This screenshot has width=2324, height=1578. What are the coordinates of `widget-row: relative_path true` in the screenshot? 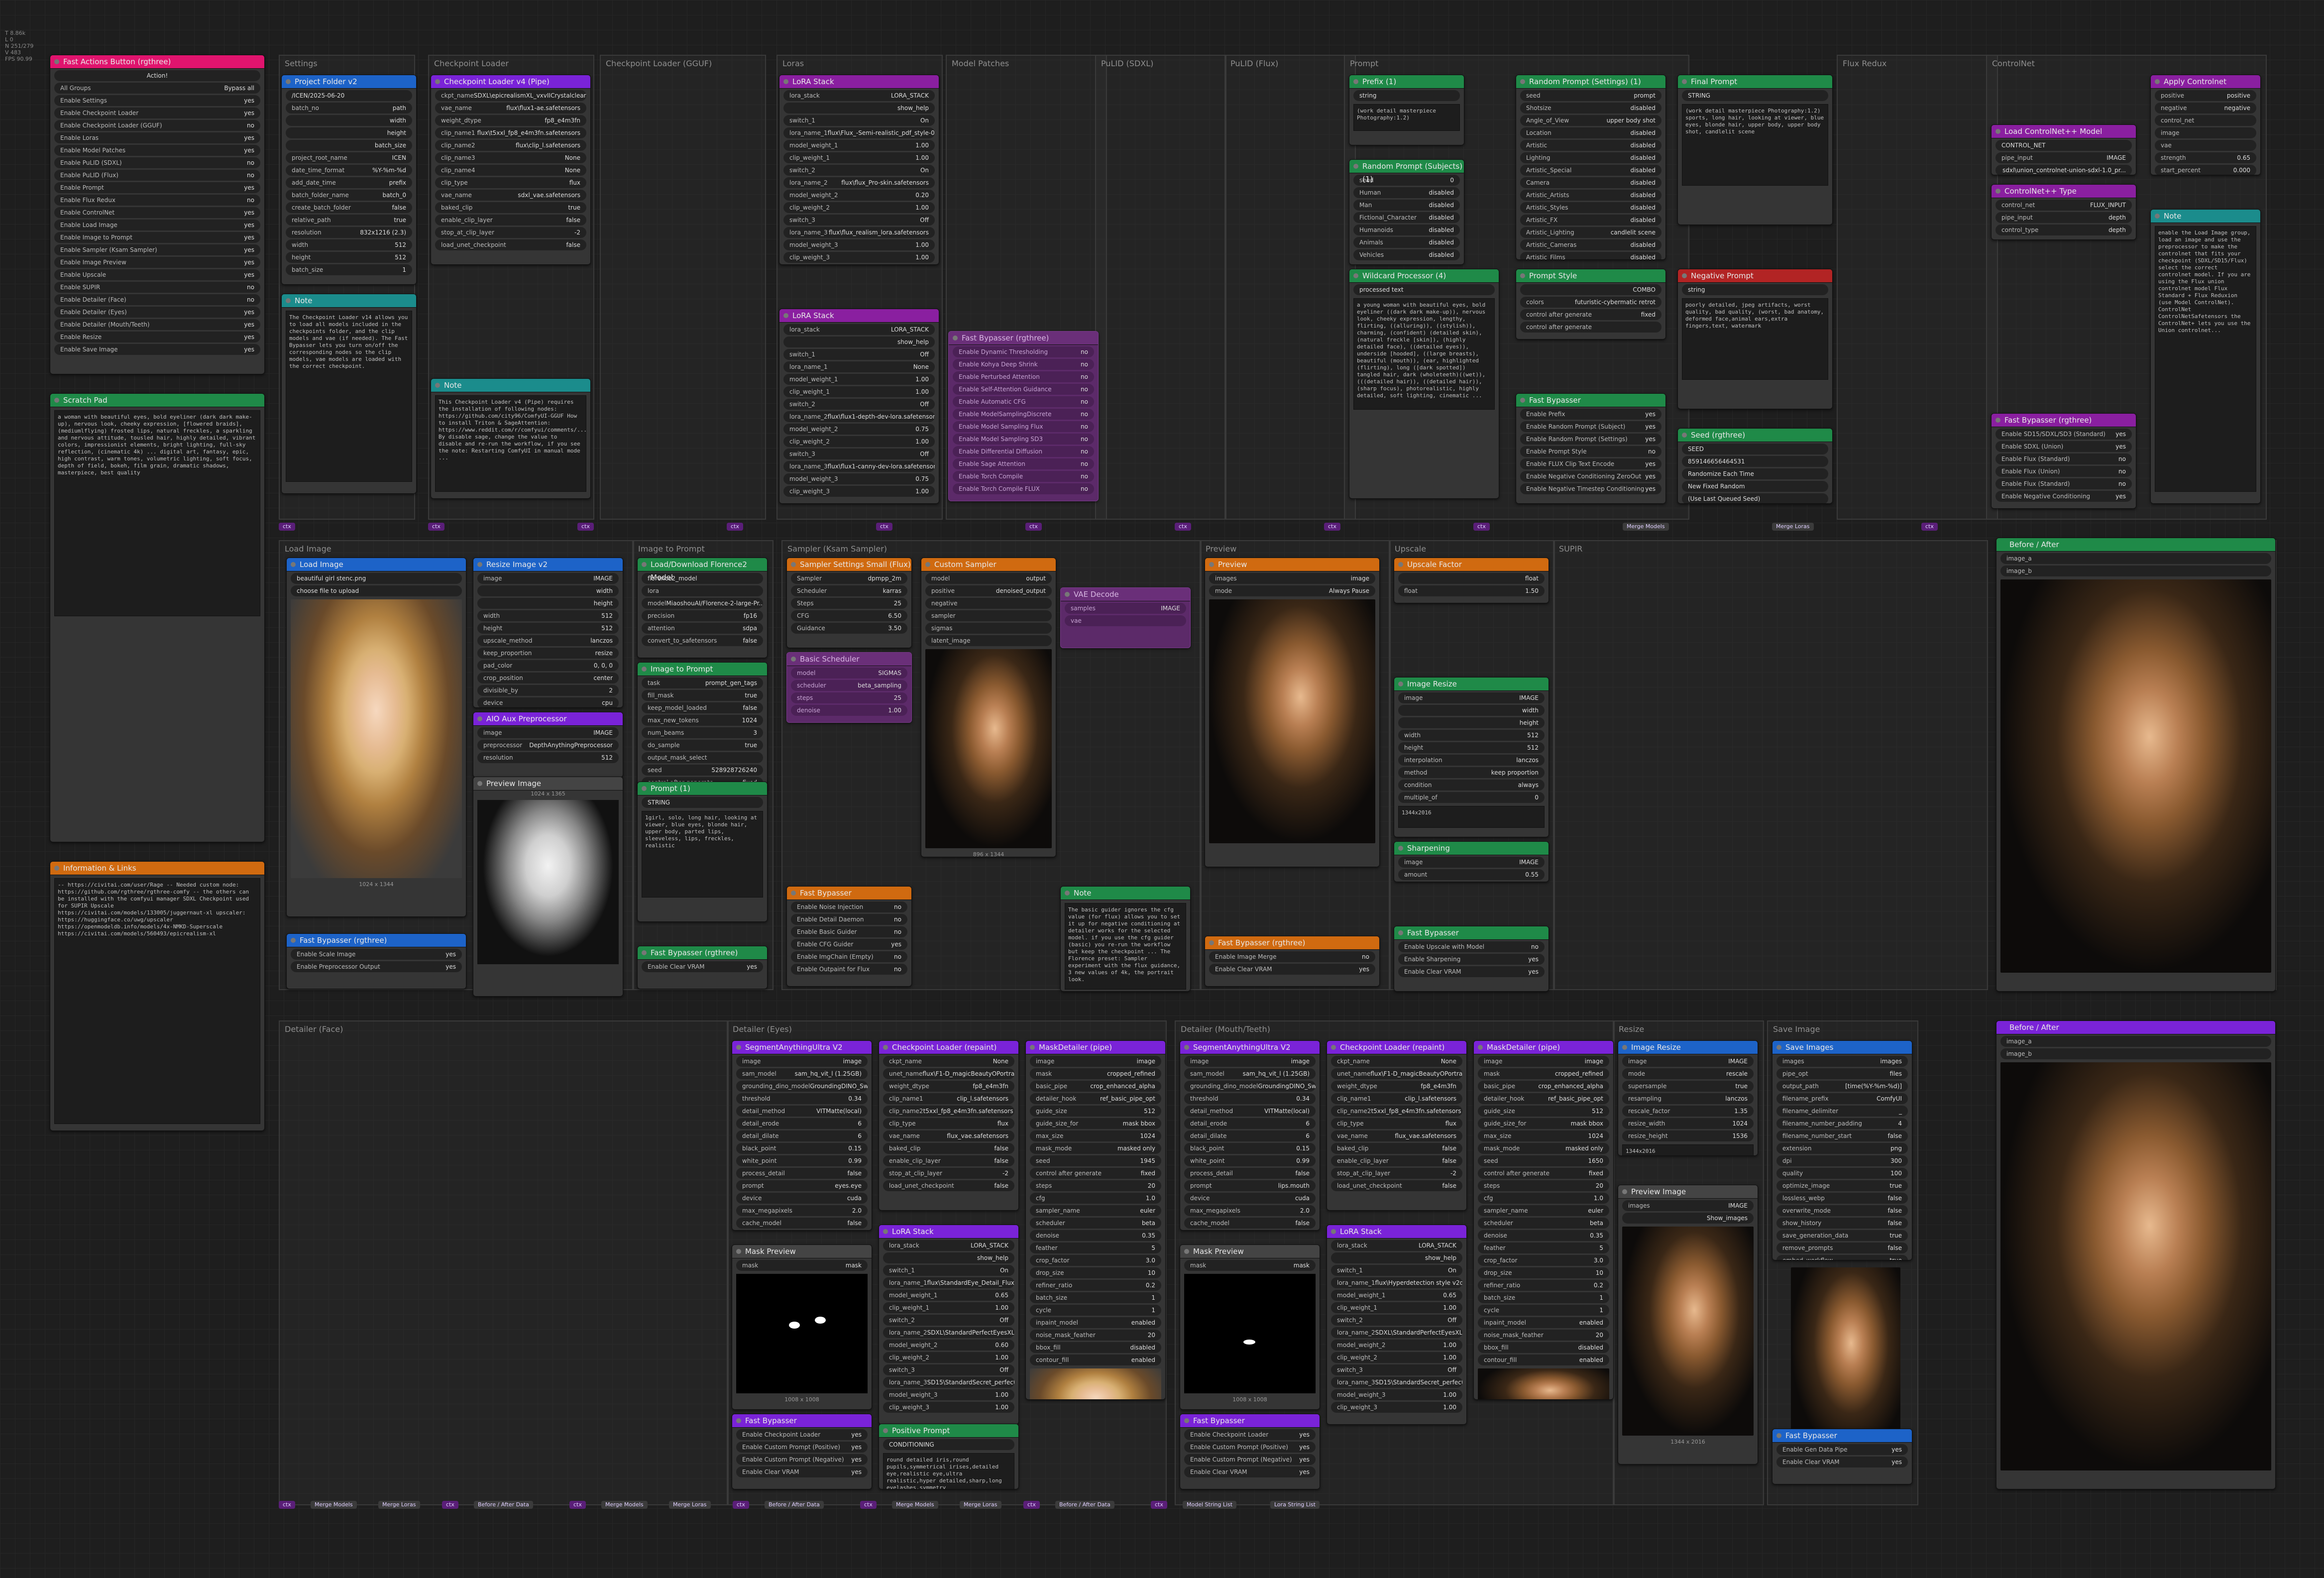 It's located at (349, 220).